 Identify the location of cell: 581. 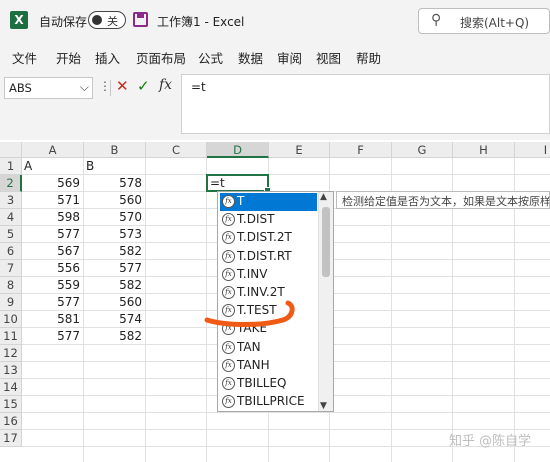
(51, 319).